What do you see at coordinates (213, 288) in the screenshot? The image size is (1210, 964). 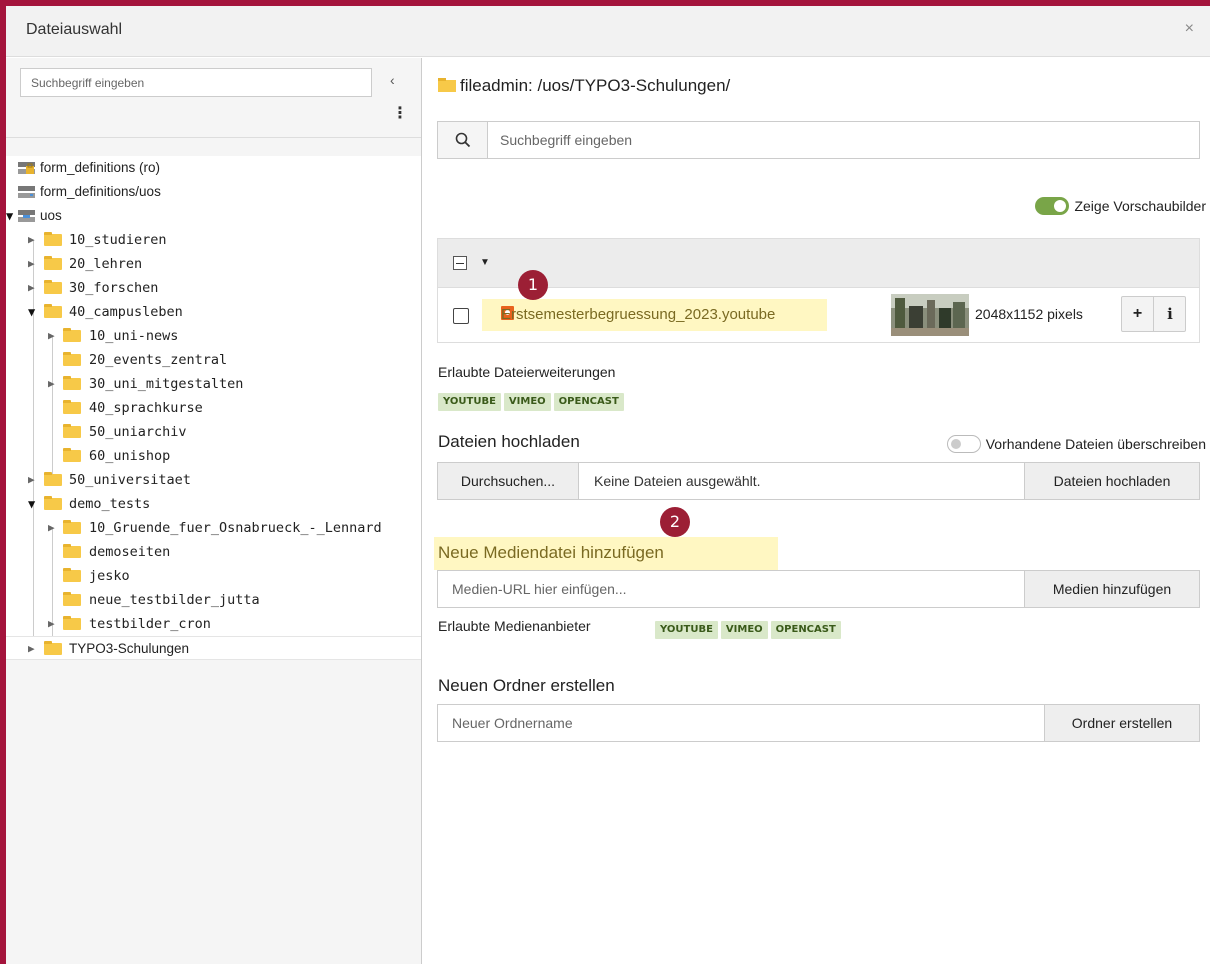 I see `tree-item-30-forschen: ▶ 30_forschen` at bounding box center [213, 288].